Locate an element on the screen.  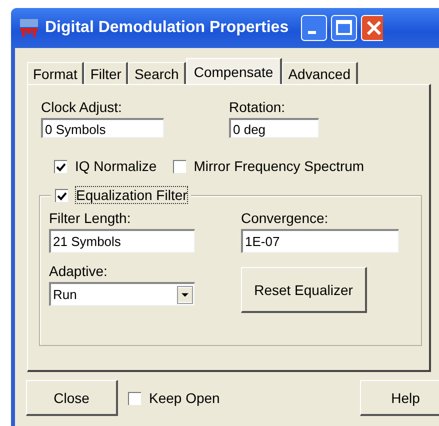
tab: Search is located at coordinates (157, 73).